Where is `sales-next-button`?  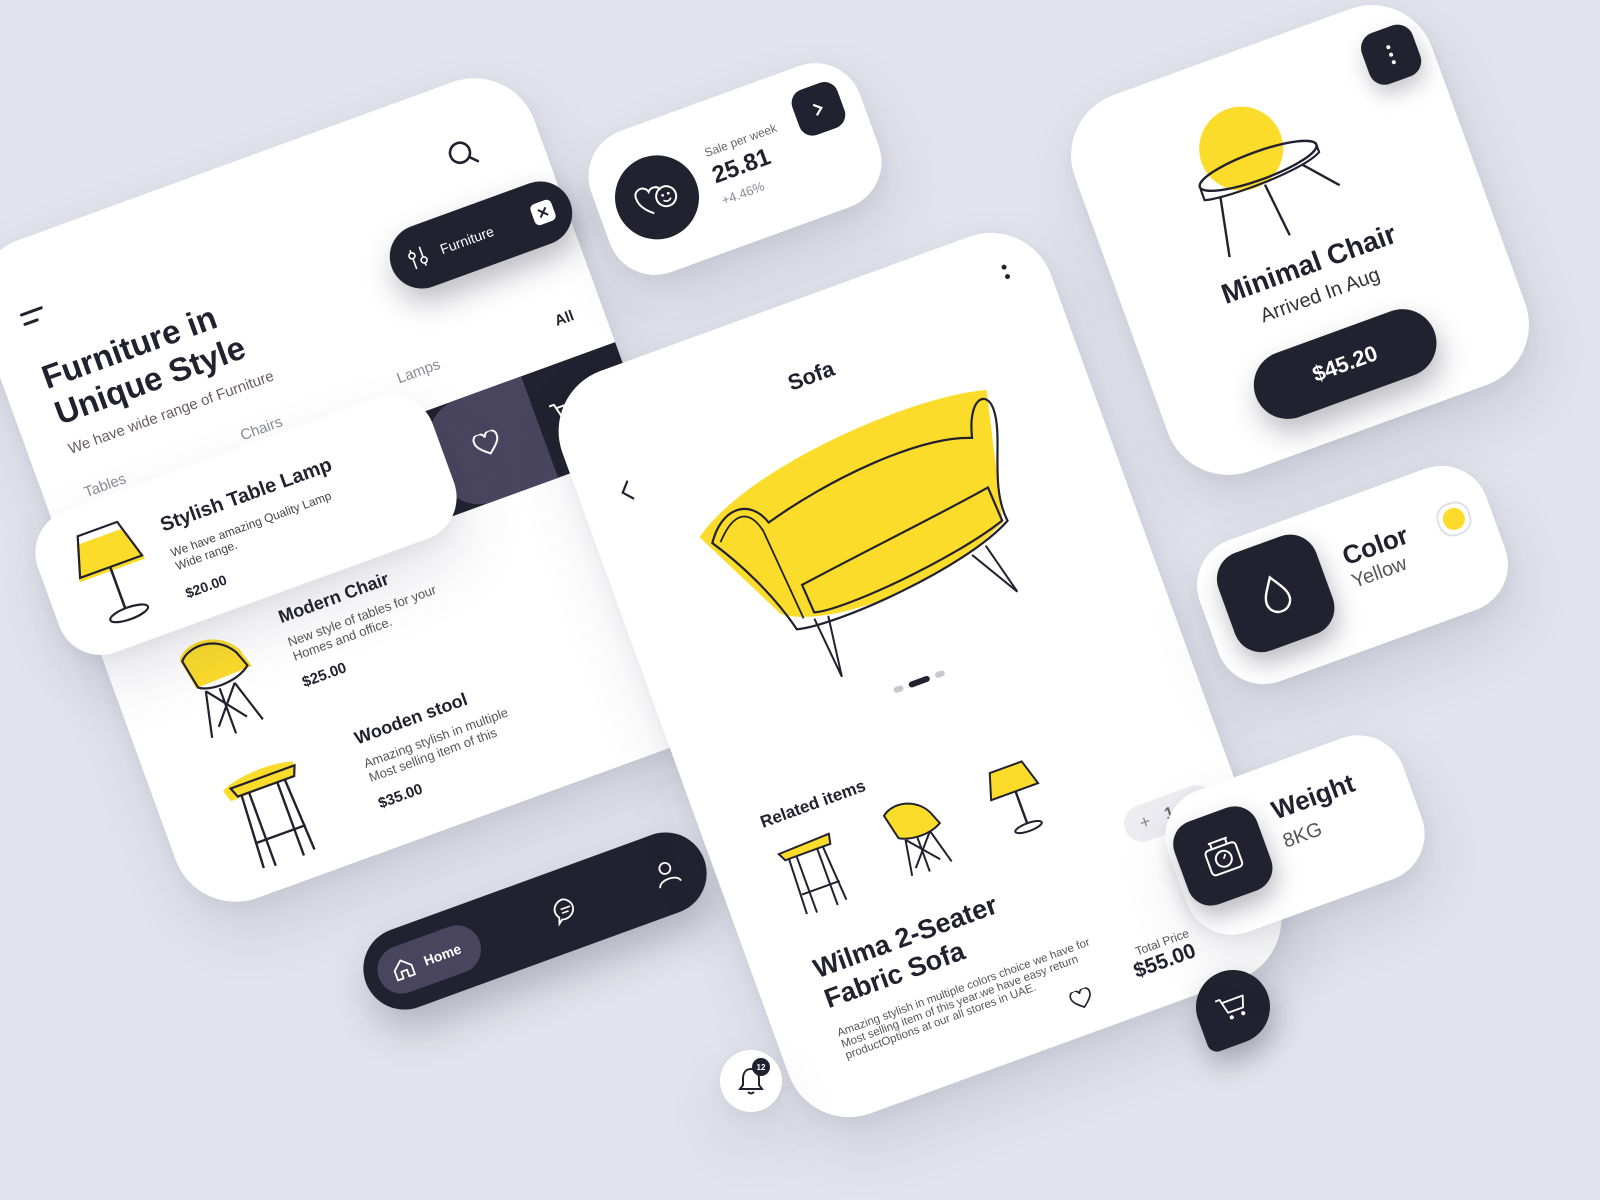 sales-next-button is located at coordinates (818, 109).